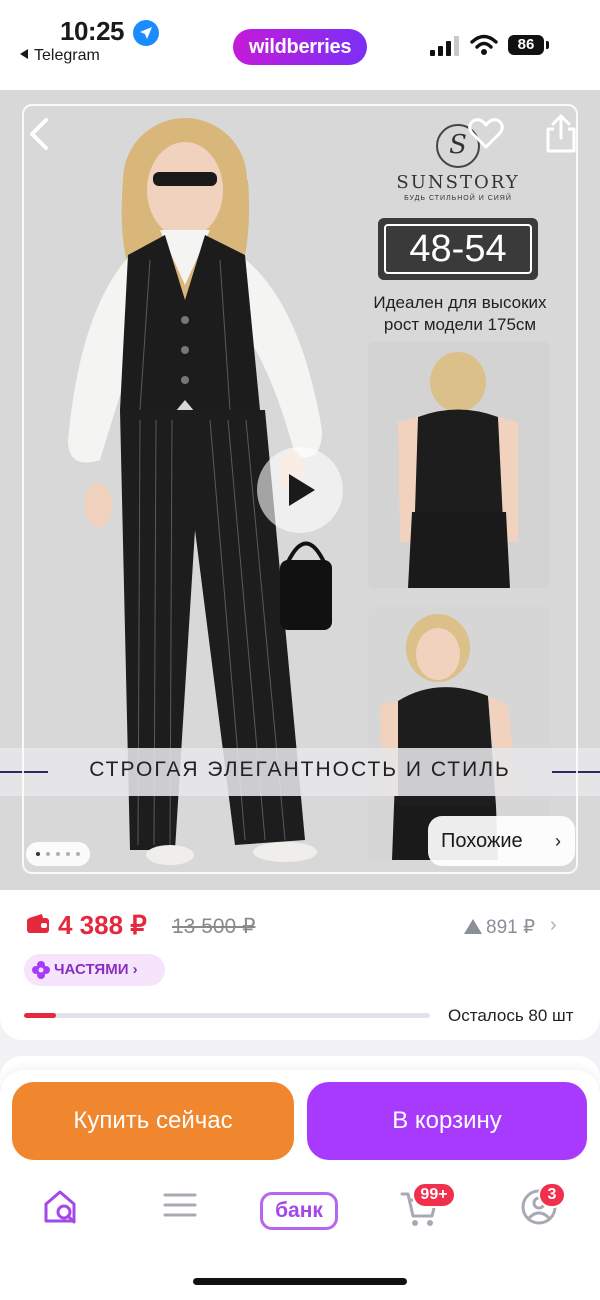  Describe the element at coordinates (526, 45) in the screenshot. I see `battery-level: 86` at that location.